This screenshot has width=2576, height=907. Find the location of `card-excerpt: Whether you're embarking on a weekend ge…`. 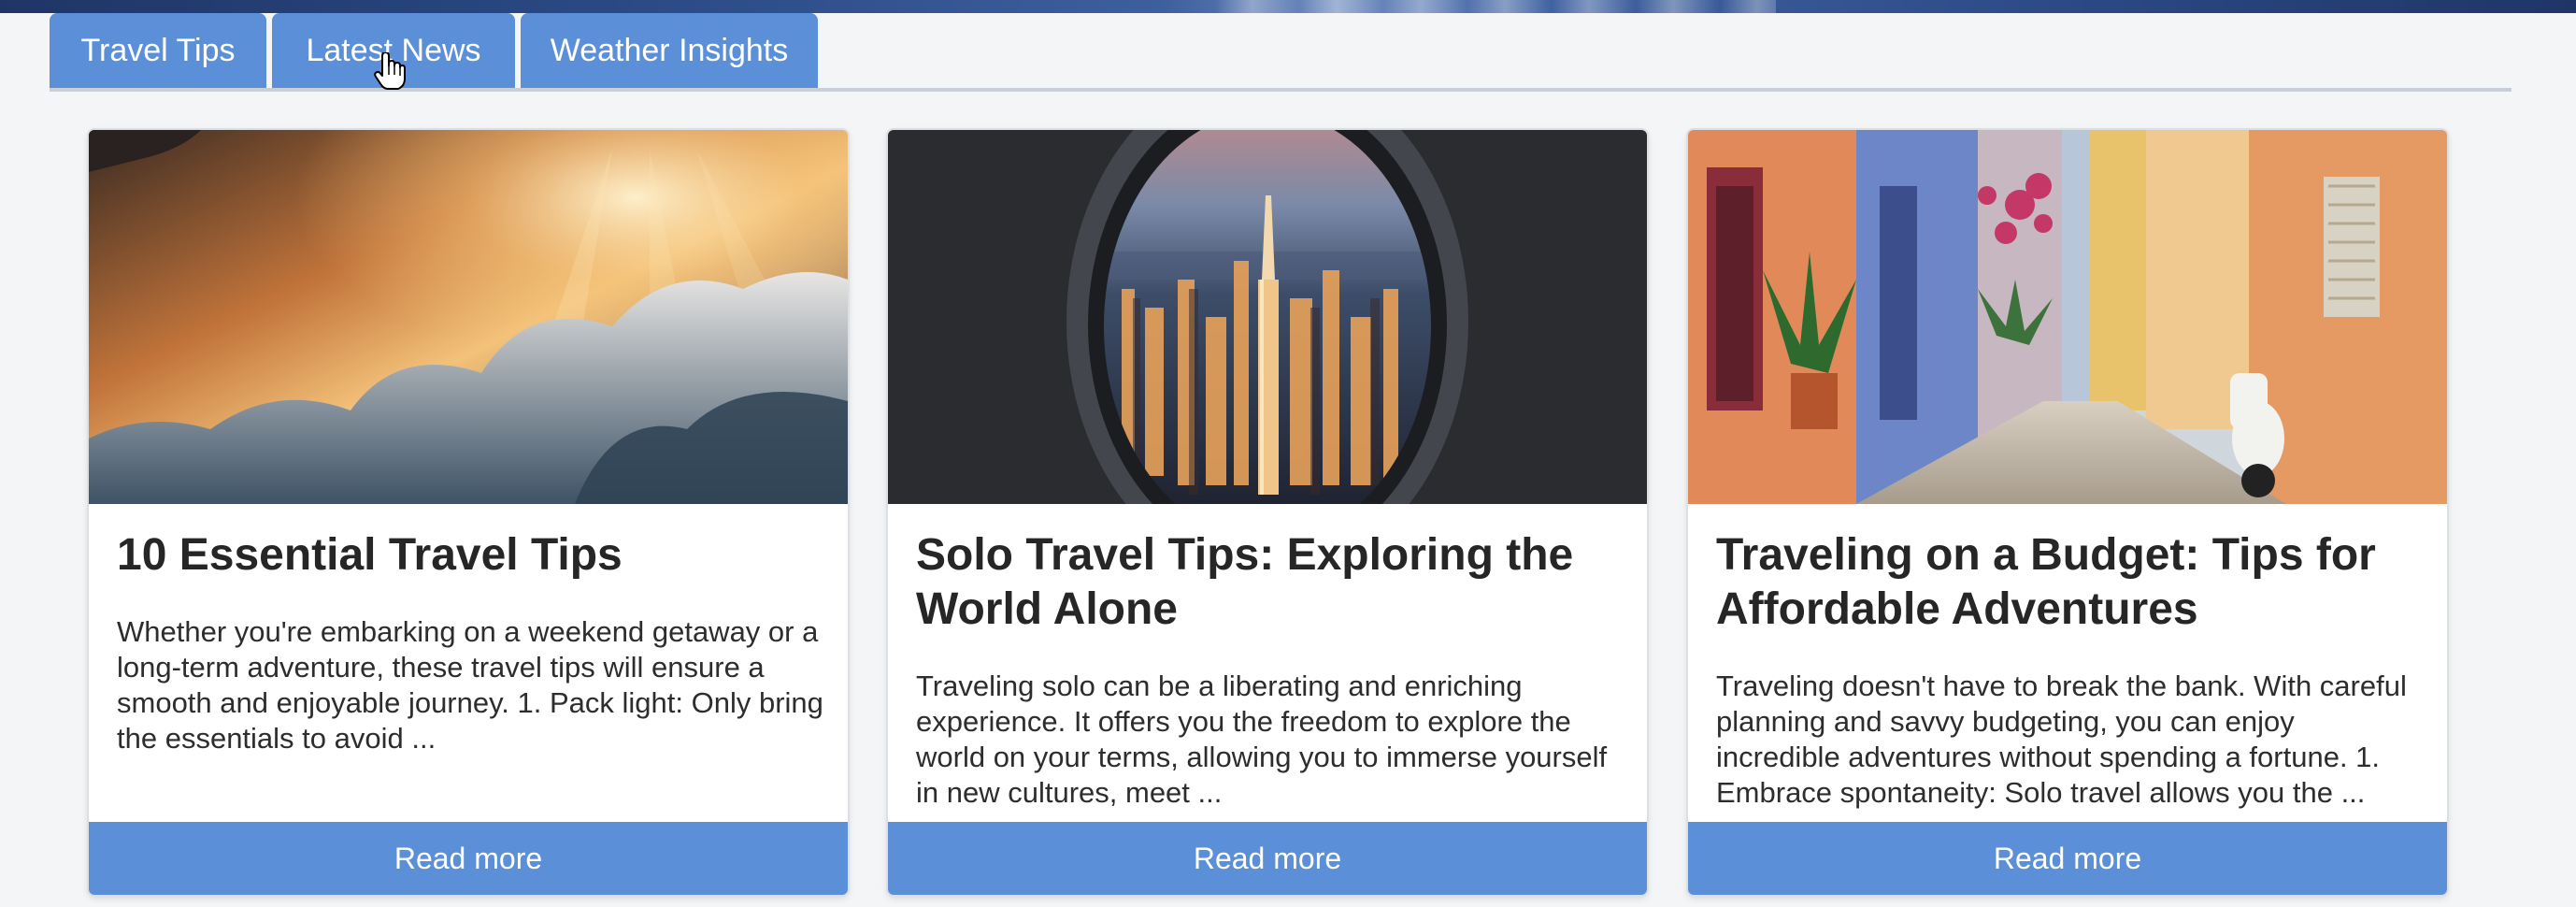

card-excerpt: Whether you're embarking on a weekend ge… is located at coordinates (470, 685).